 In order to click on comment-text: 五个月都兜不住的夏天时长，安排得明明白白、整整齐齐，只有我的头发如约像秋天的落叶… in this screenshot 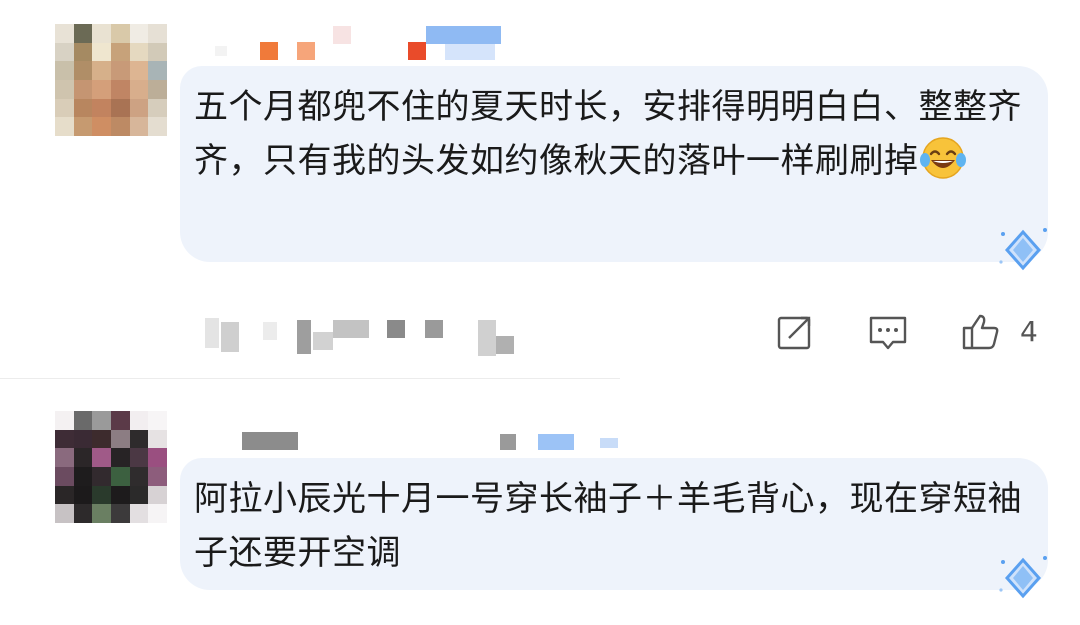, I will do `click(608, 134)`.